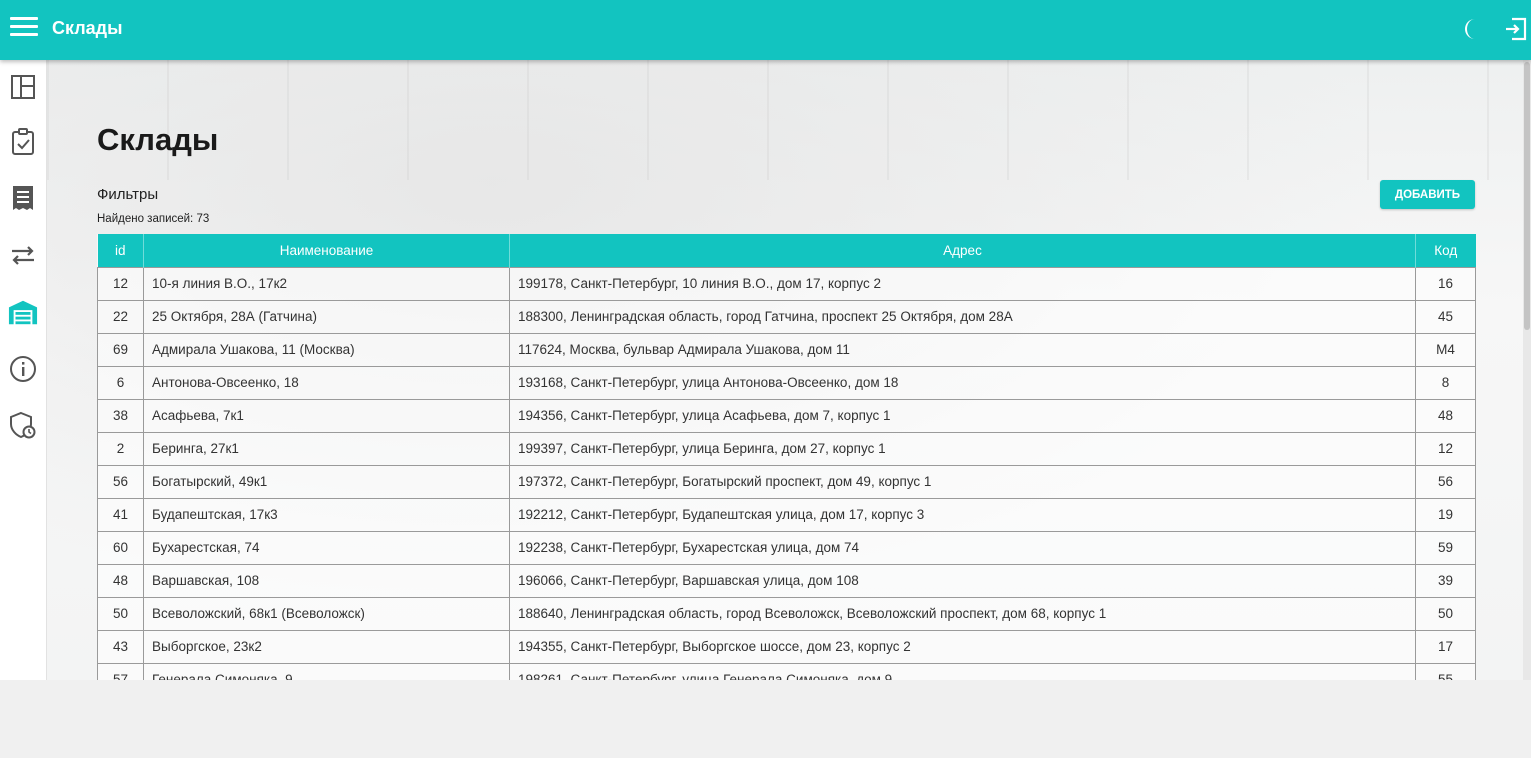  What do you see at coordinates (326, 646) in the screenshot?
I see `cell-name: Выборгское, 23к2` at bounding box center [326, 646].